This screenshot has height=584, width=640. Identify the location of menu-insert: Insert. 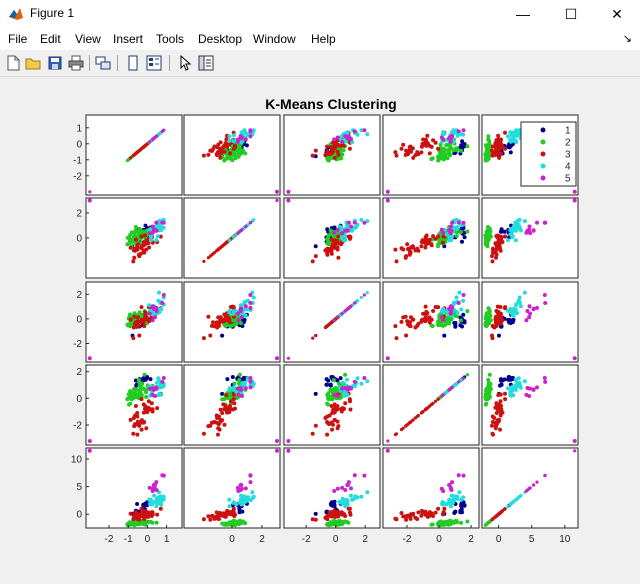
(128, 39).